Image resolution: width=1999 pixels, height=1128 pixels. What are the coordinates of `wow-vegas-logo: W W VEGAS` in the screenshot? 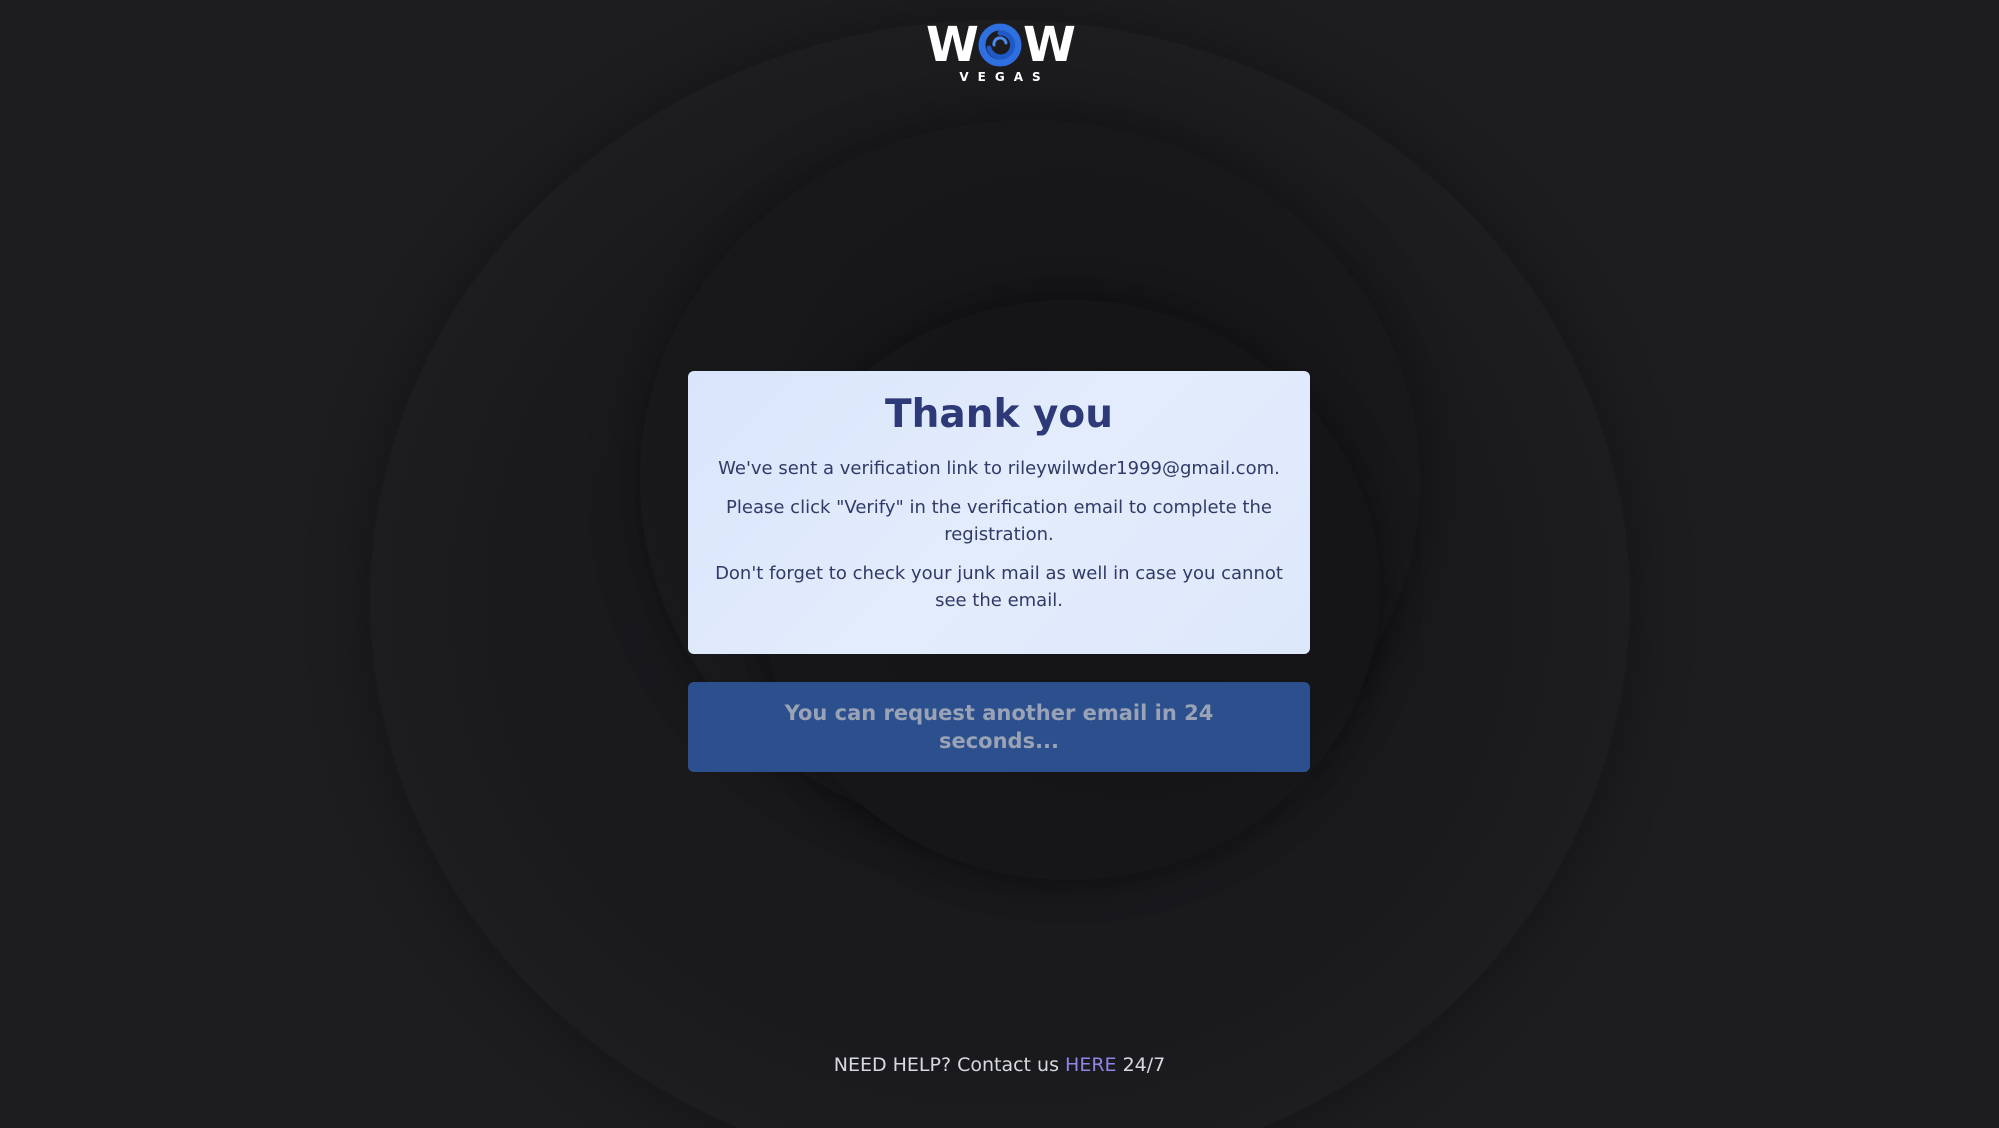 It's located at (1000, 56).